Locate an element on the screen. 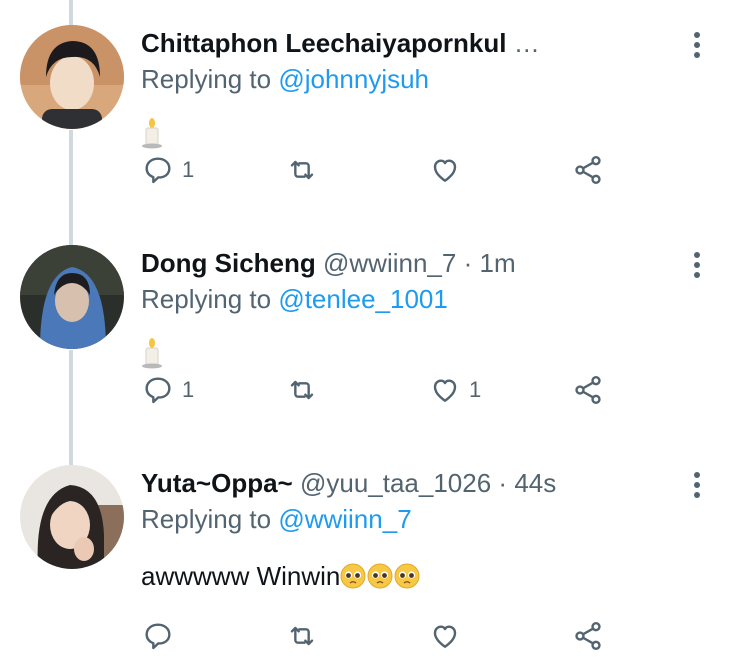 The image size is (750, 664). replying-to-mention: @wwiinn_7 is located at coordinates (344, 519).